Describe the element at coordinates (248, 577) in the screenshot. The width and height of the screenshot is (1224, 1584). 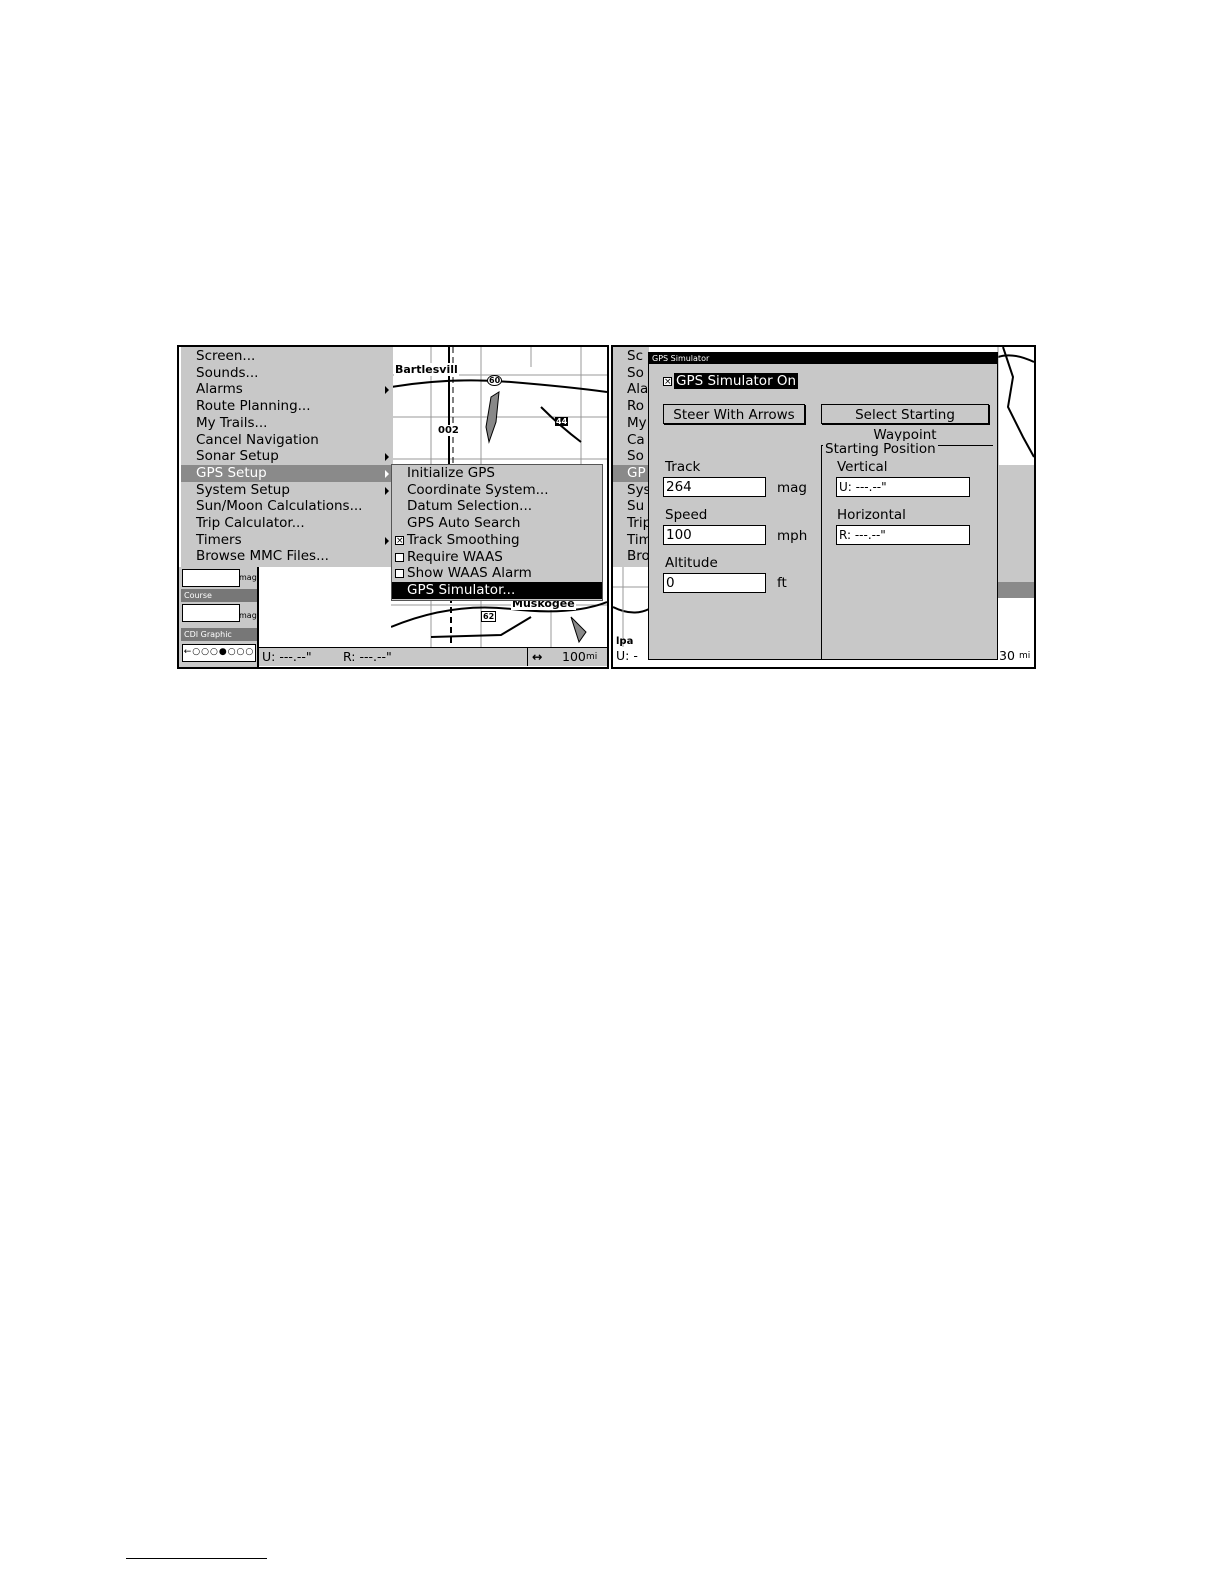
I see `top-unit-label: mag` at that location.